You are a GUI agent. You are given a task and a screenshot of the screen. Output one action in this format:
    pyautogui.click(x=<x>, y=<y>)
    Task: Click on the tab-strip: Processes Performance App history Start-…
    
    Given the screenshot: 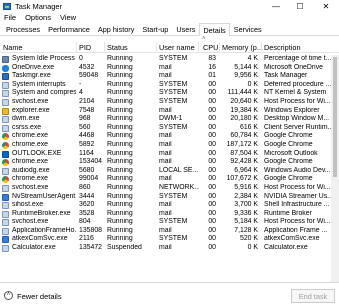 What is the action you would take?
    pyautogui.click(x=169, y=29)
    